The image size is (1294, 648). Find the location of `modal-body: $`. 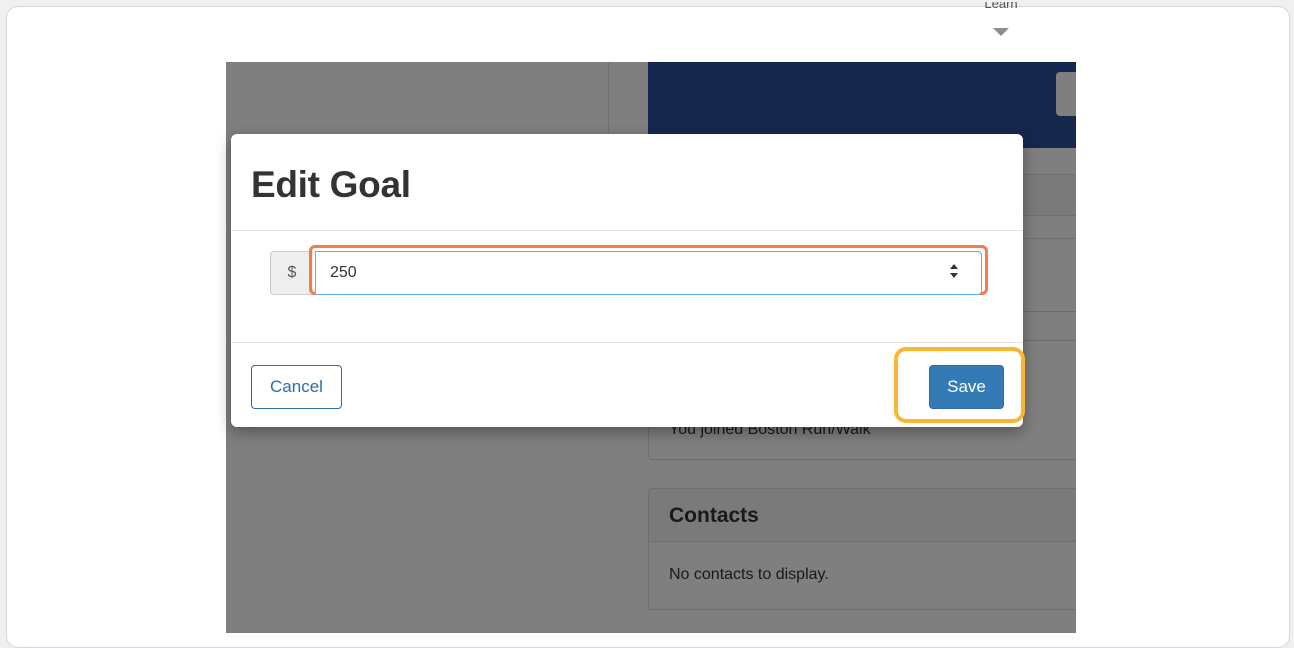

modal-body: $ is located at coordinates (627, 287).